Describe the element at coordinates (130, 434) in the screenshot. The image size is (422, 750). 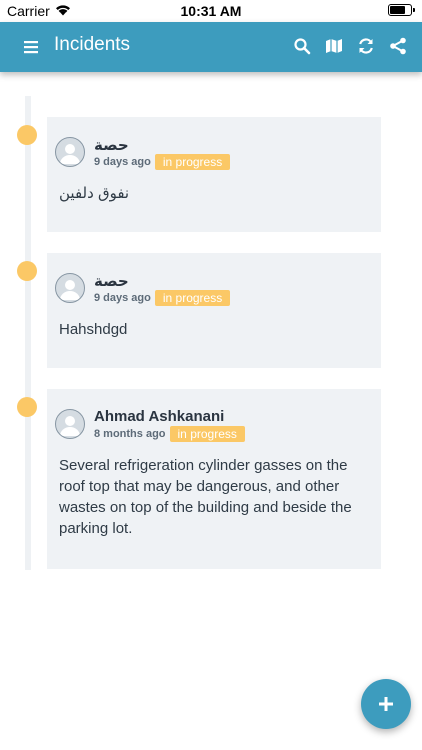
I see `incident-time: 8 months ago` at that location.